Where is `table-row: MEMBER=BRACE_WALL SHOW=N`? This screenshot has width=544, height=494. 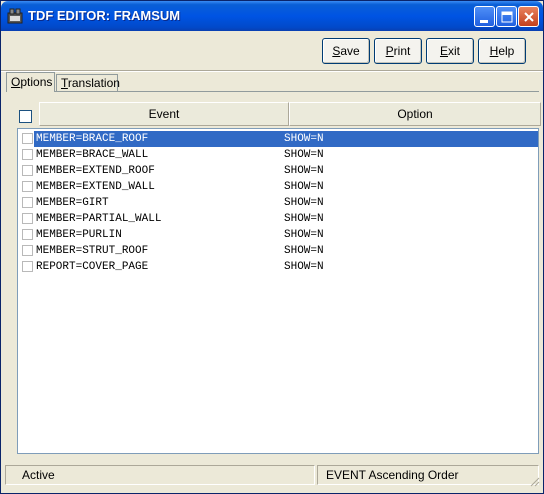
table-row: MEMBER=BRACE_WALL SHOW=N is located at coordinates (278, 155).